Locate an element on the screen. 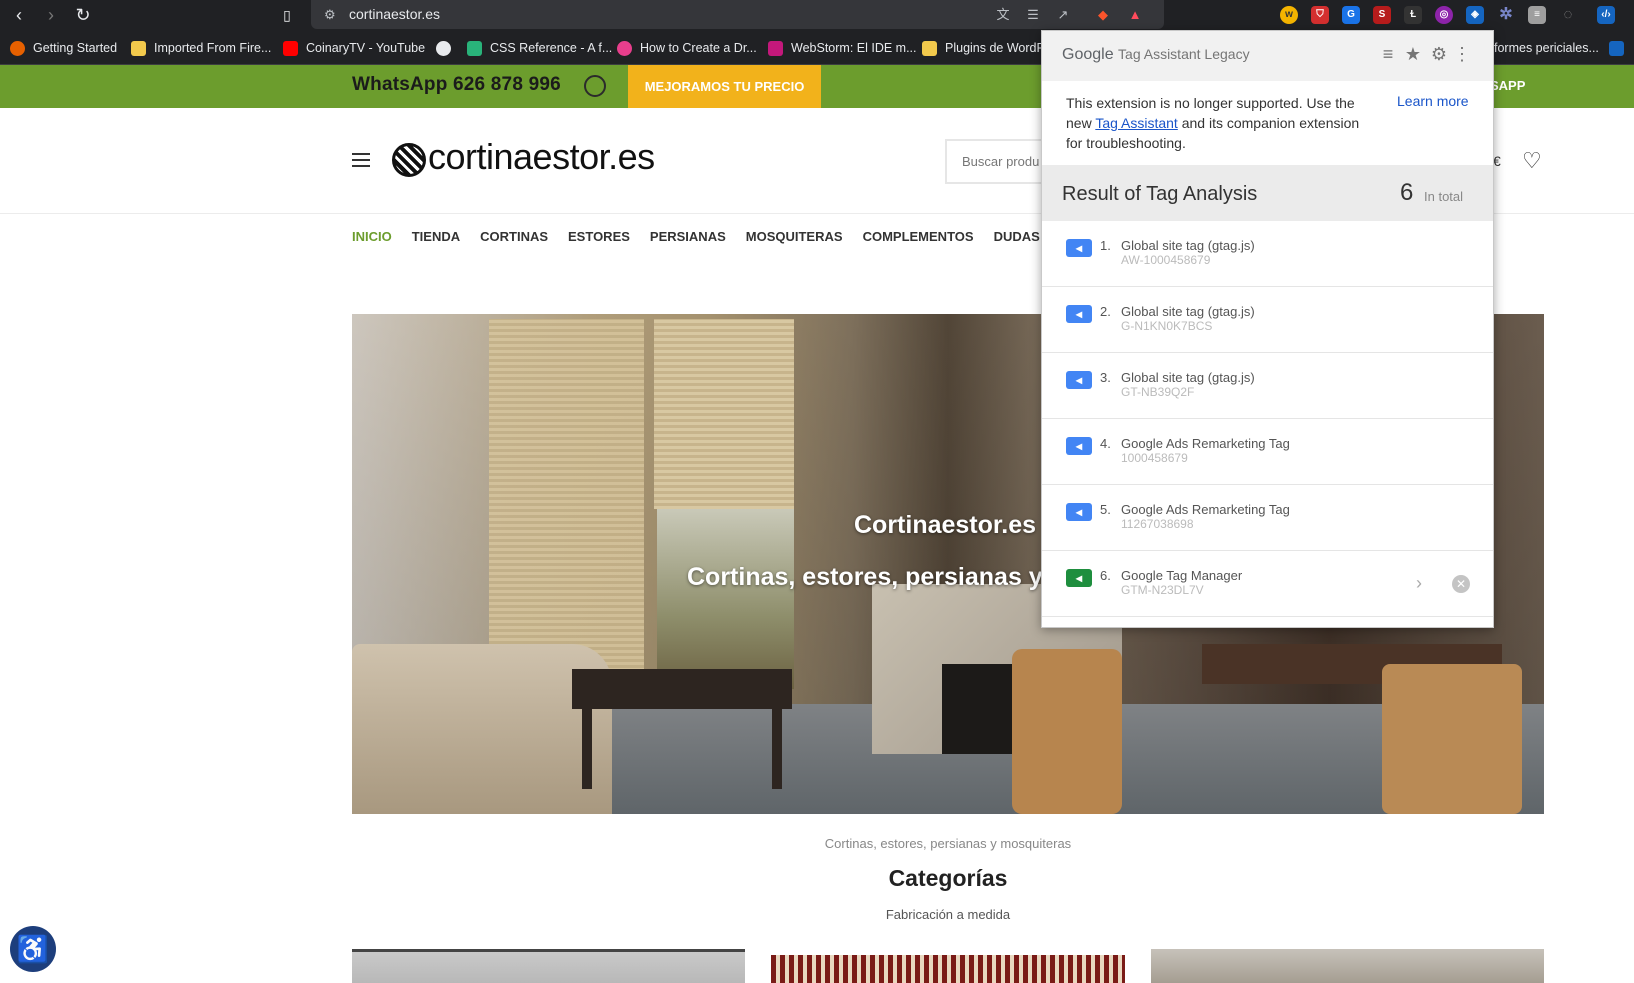  site-settings-icon: ⚙ is located at coordinates (330, 15).